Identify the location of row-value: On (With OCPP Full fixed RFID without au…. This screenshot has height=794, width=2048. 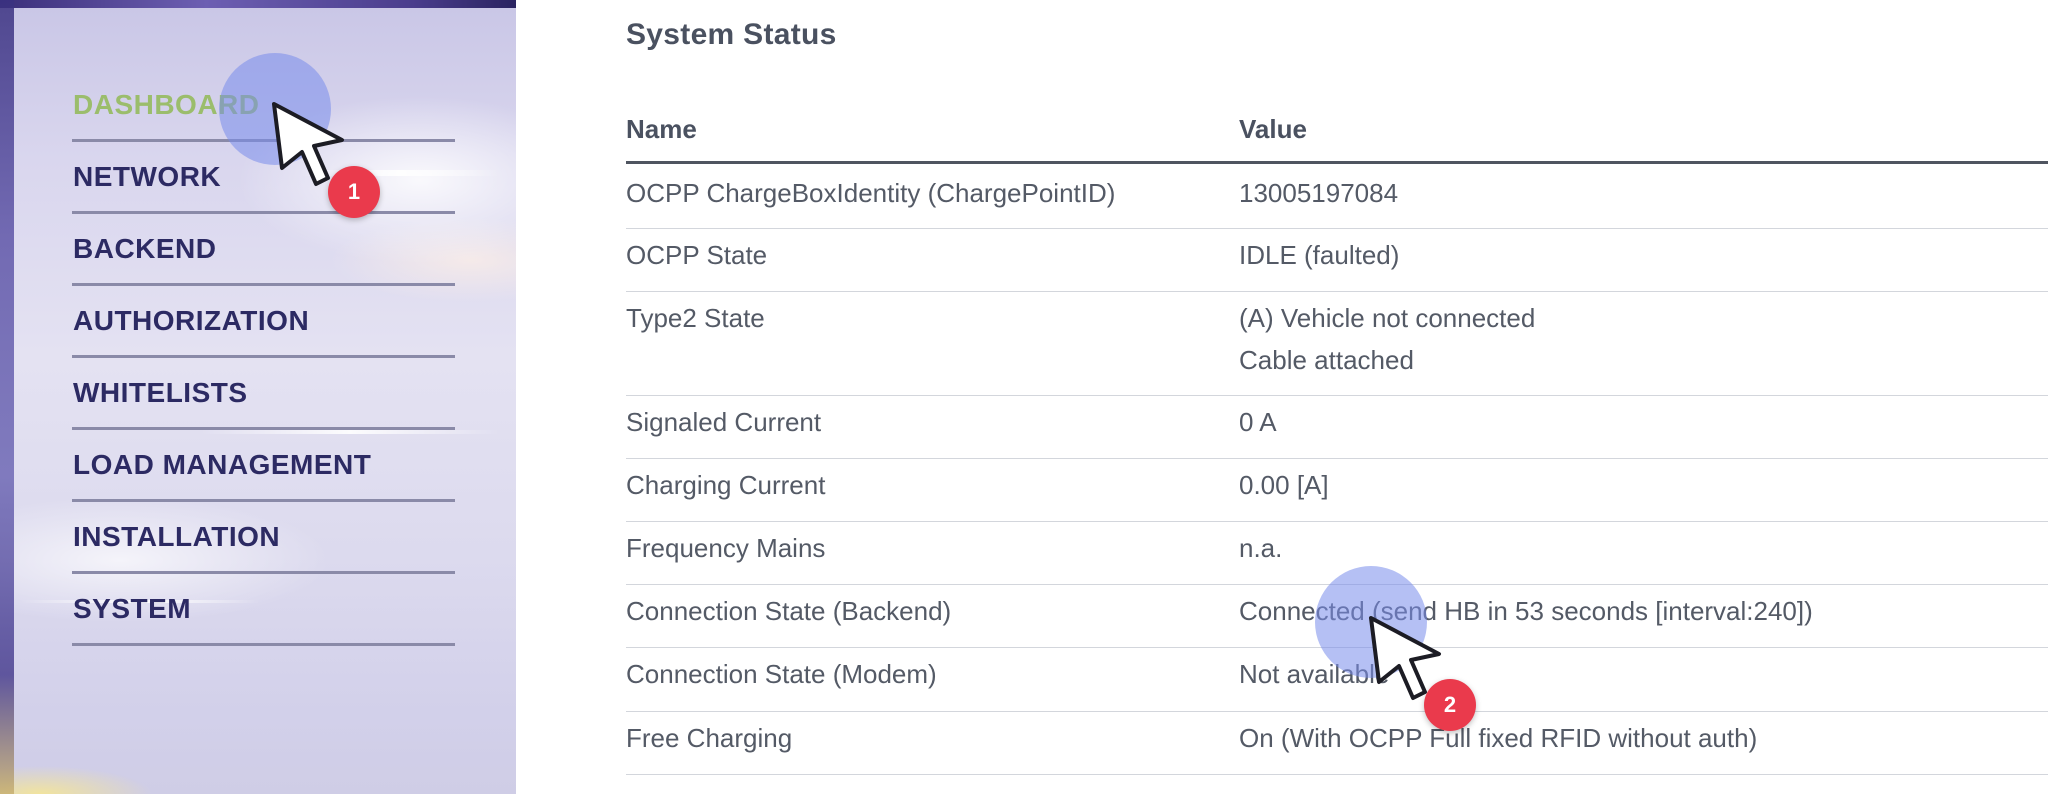
(1498, 738).